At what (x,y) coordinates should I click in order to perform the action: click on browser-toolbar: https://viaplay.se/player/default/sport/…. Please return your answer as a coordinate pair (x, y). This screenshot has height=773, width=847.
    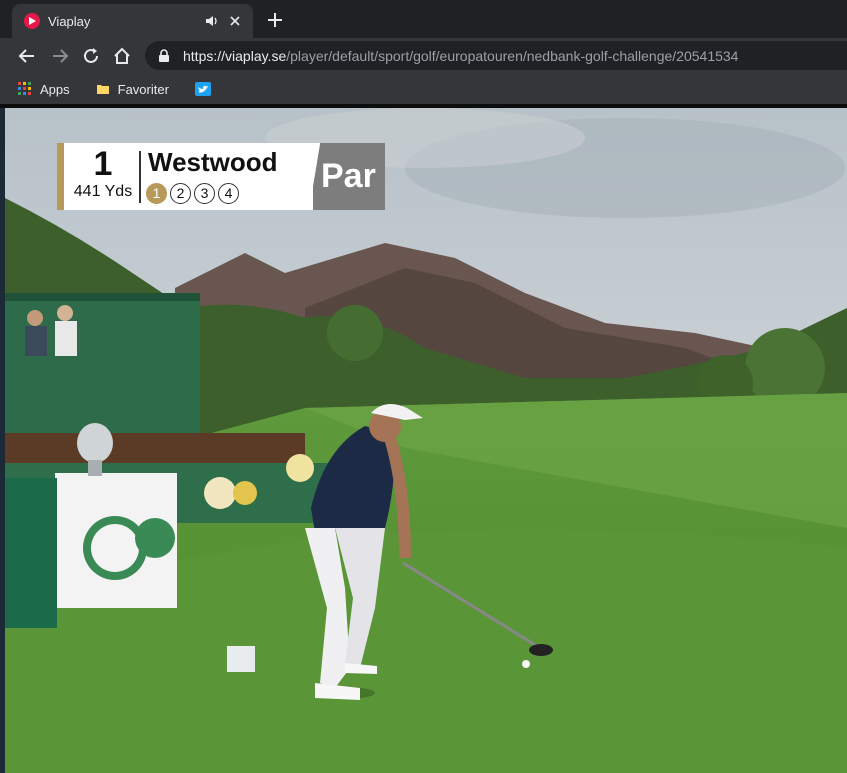
    Looking at the image, I should click on (423, 56).